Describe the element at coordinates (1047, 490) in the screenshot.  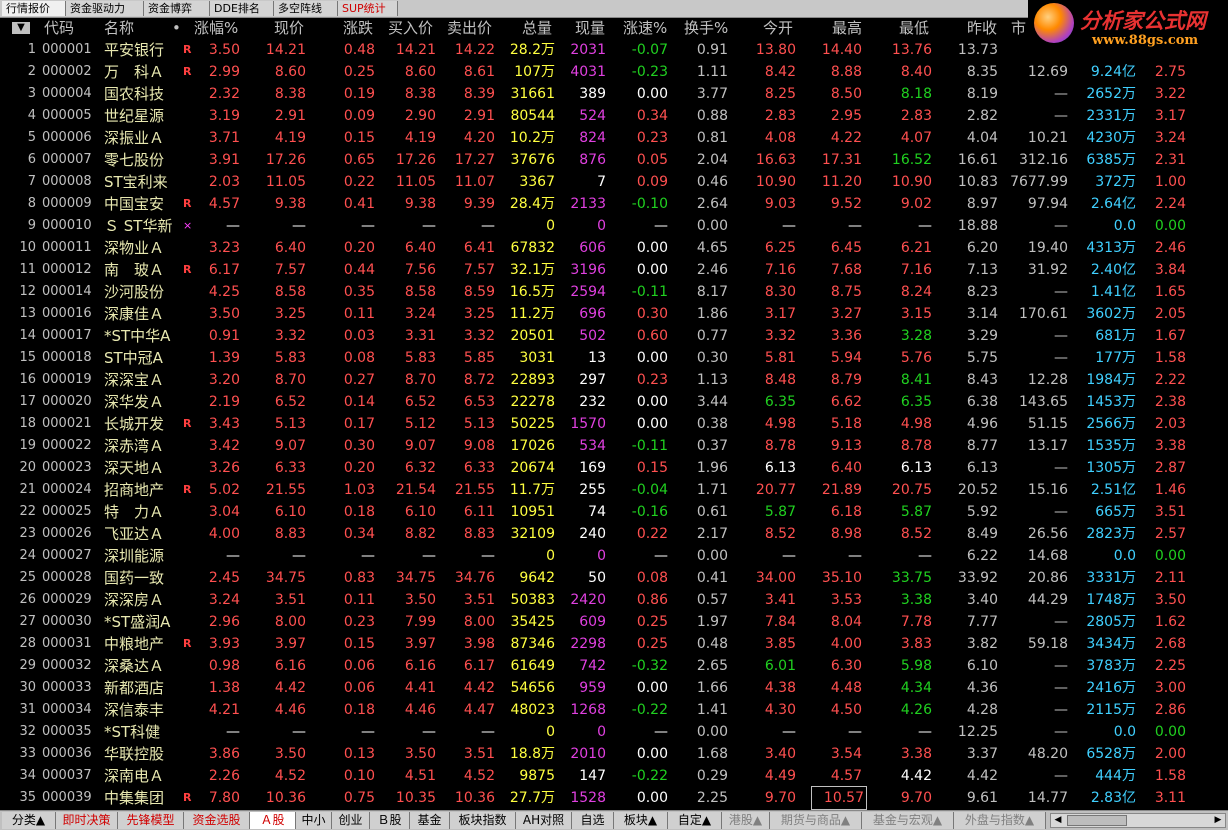
I see `cell-pe: 15.16` at that location.